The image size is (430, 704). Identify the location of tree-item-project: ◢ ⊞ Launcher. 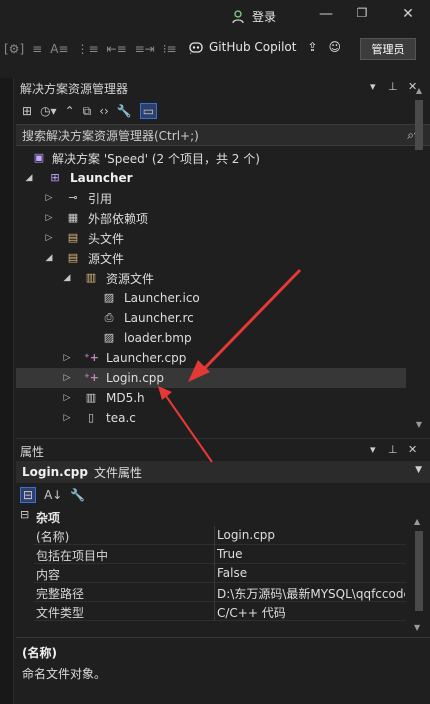
(211, 178).